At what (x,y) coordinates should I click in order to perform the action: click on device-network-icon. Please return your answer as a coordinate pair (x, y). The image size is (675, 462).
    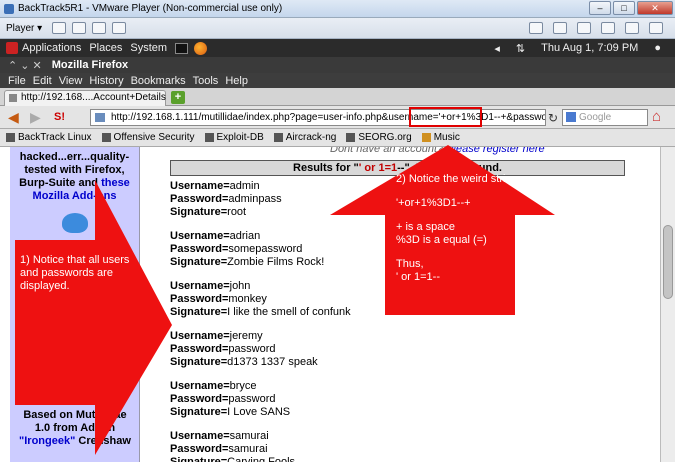
    Looking at the image, I should click on (560, 28).